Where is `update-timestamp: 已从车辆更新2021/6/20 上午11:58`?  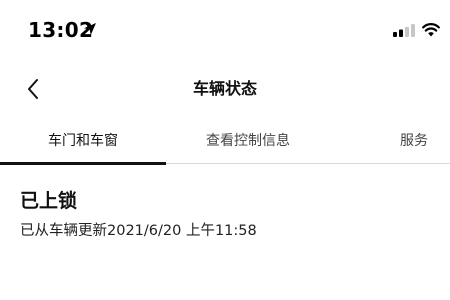
update-timestamp: 已从车辆更新2021/6/20 上午11:58 is located at coordinates (138, 231).